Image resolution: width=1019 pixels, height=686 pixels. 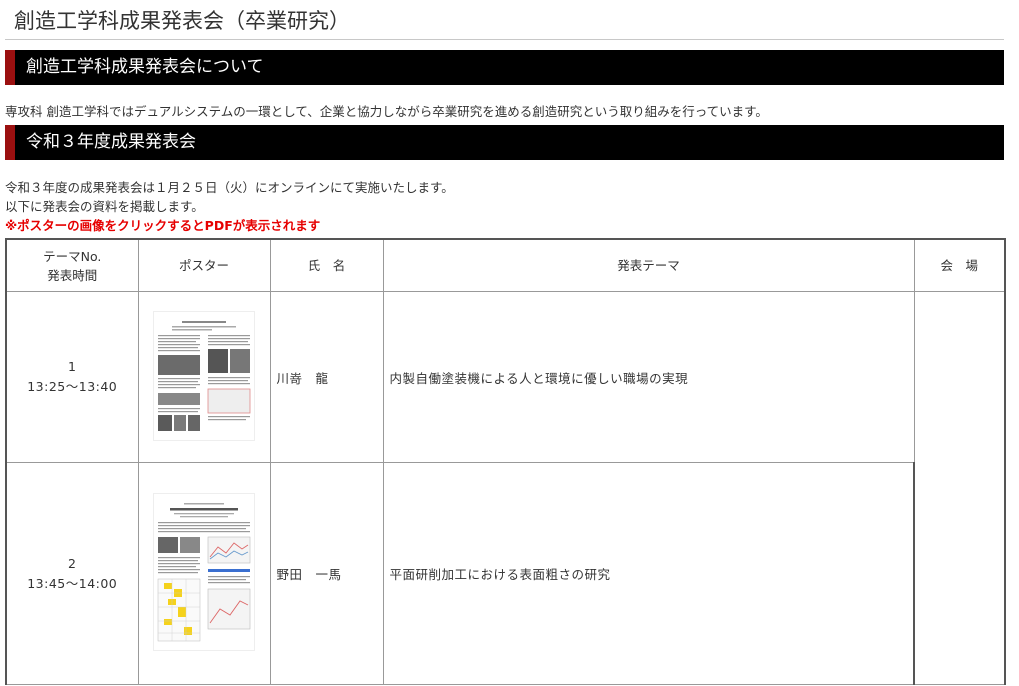 What do you see at coordinates (326, 573) in the screenshot?
I see `student-name: 野田 一馬` at bounding box center [326, 573].